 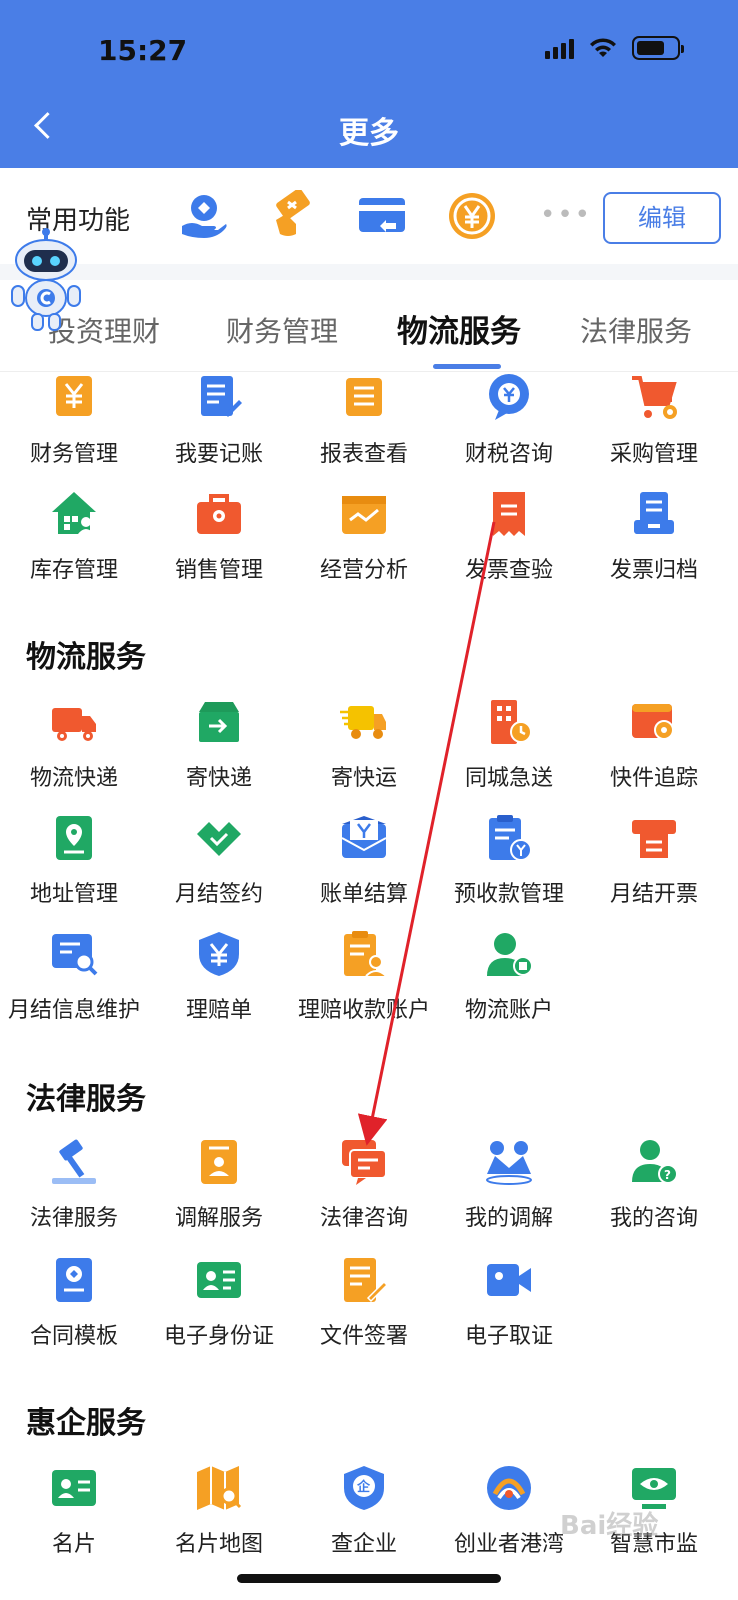 What do you see at coordinates (74, 985) in the screenshot?
I see `grid-item-monthly-info: 月结信息维护` at bounding box center [74, 985].